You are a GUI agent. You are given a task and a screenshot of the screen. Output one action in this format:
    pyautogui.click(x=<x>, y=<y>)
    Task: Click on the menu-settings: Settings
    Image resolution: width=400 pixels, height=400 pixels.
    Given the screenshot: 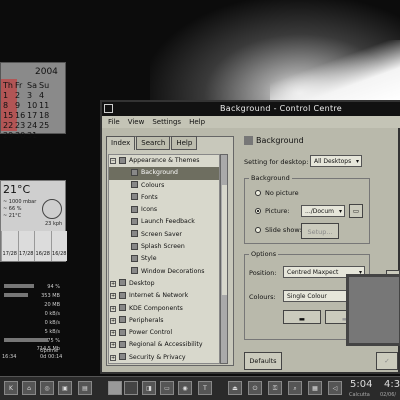 What is the action you would take?
    pyautogui.click(x=166, y=123)
    